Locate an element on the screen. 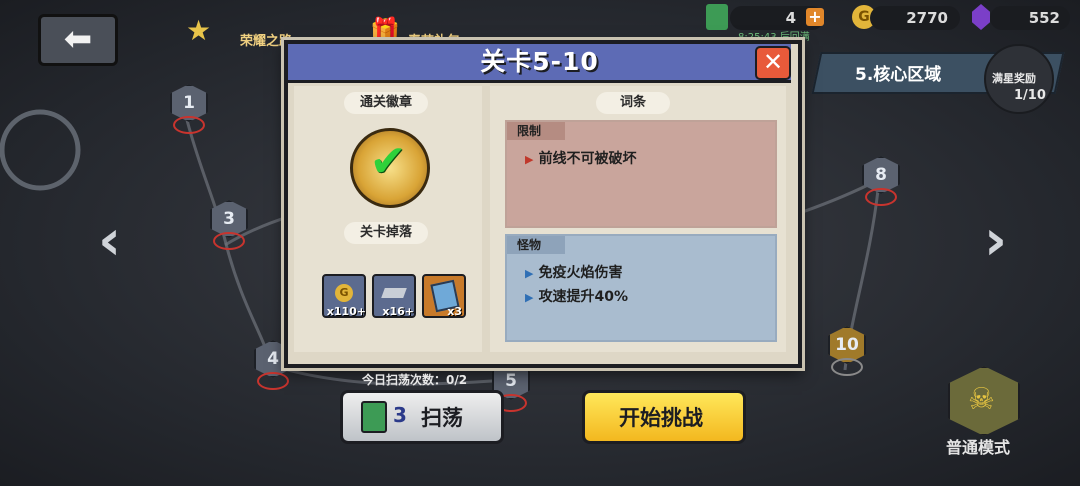 Image resolution: width=1080 pixels, height=486 pixels. stage-node-4: 4 is located at coordinates (273, 365).